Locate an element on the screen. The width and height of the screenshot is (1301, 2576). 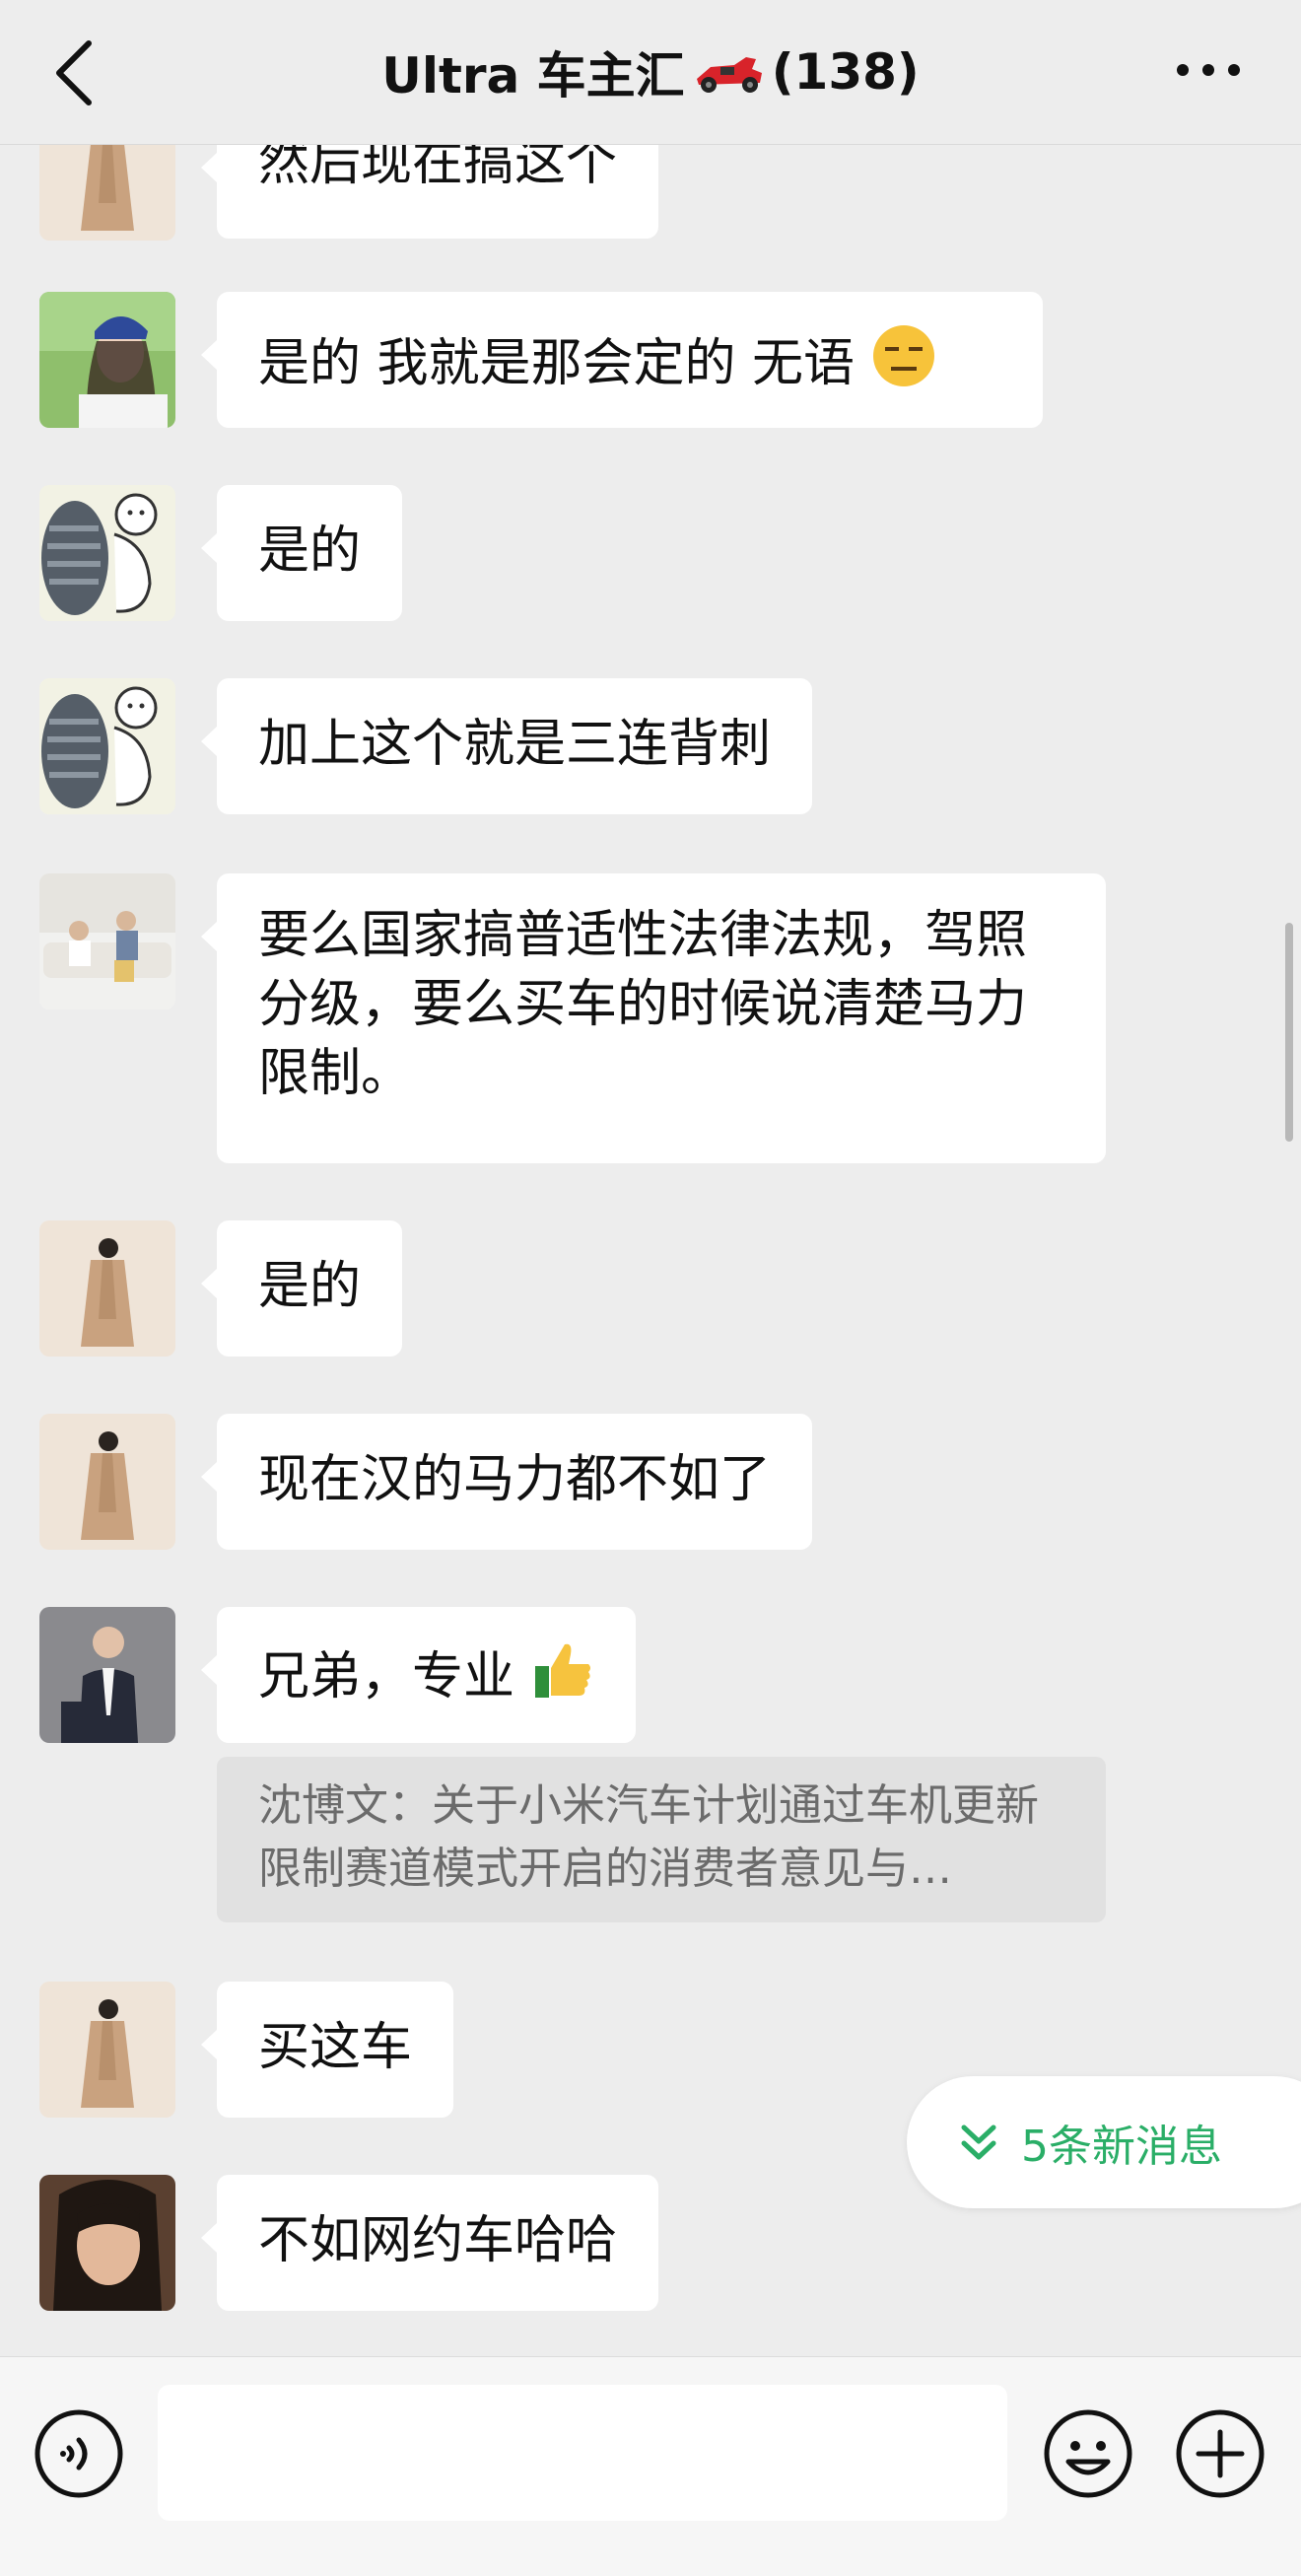
message-bubble: 加上这个就是三连背刺 is located at coordinates (507, 746).